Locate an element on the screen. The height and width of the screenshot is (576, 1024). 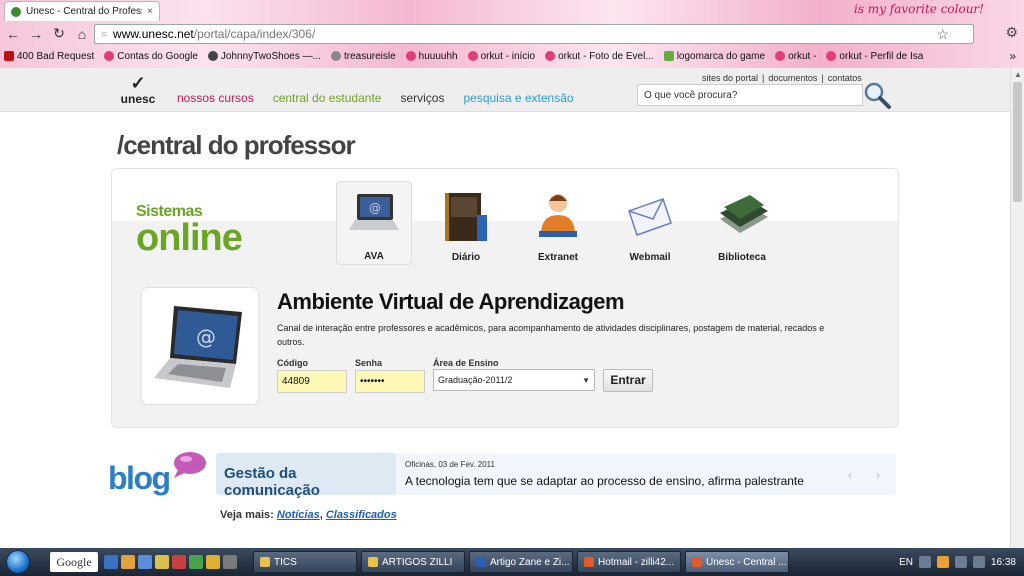
link-noticias: Notícias is located at coordinates (298, 515).